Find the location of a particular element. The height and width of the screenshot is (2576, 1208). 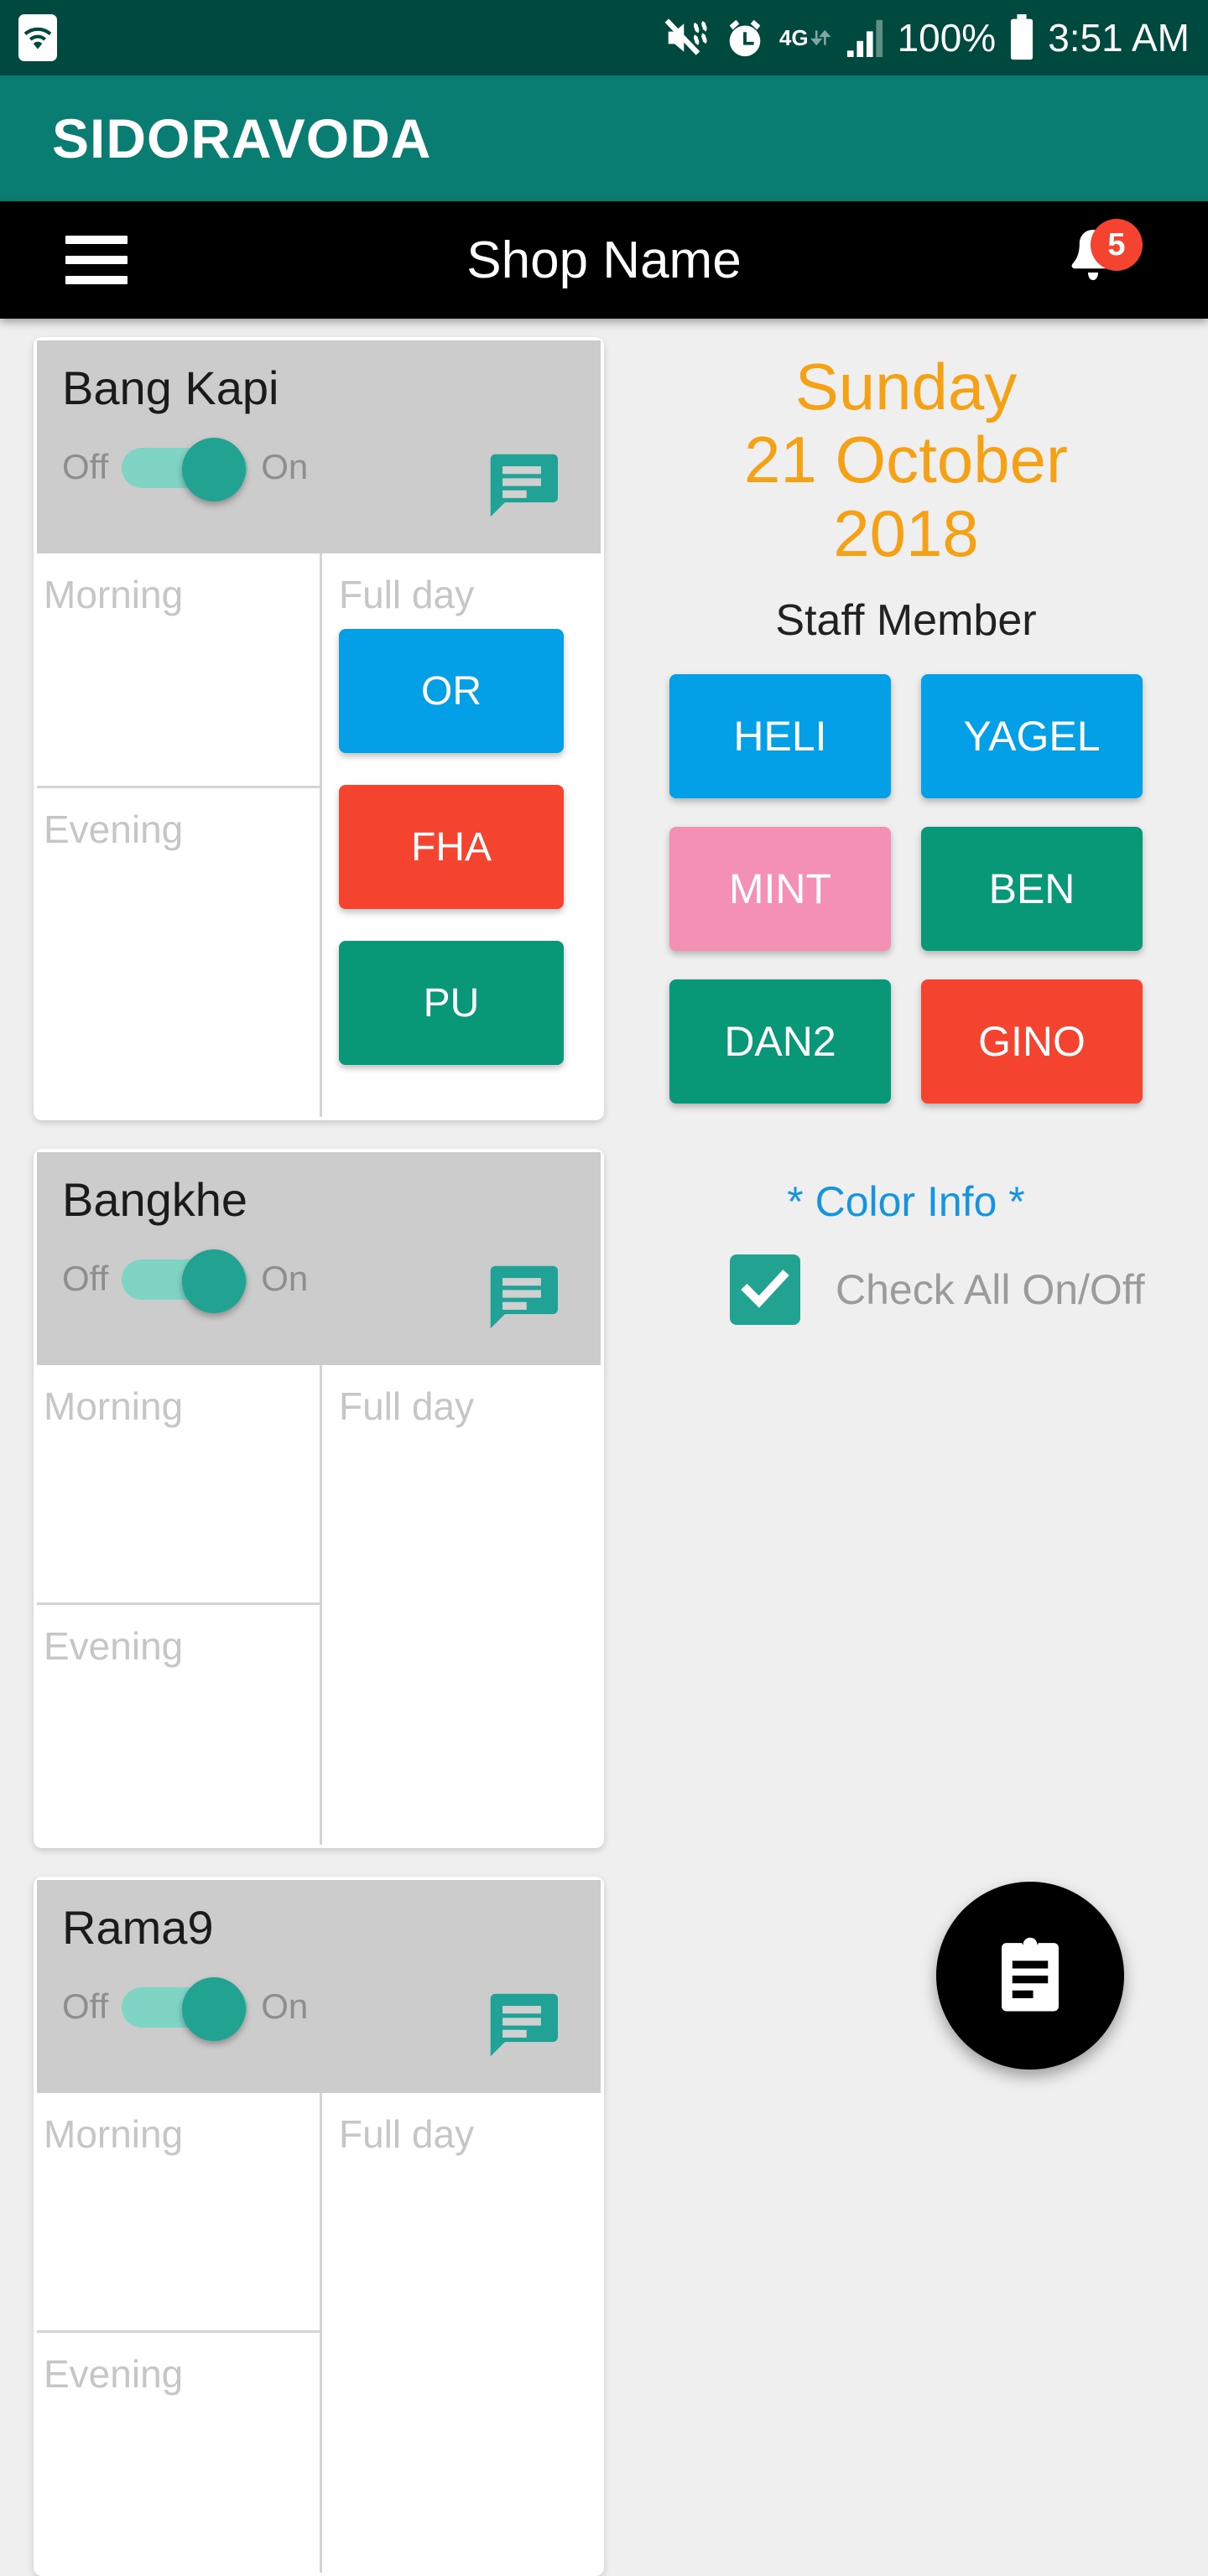

staff-member-chip: MINT is located at coordinates (780, 889).